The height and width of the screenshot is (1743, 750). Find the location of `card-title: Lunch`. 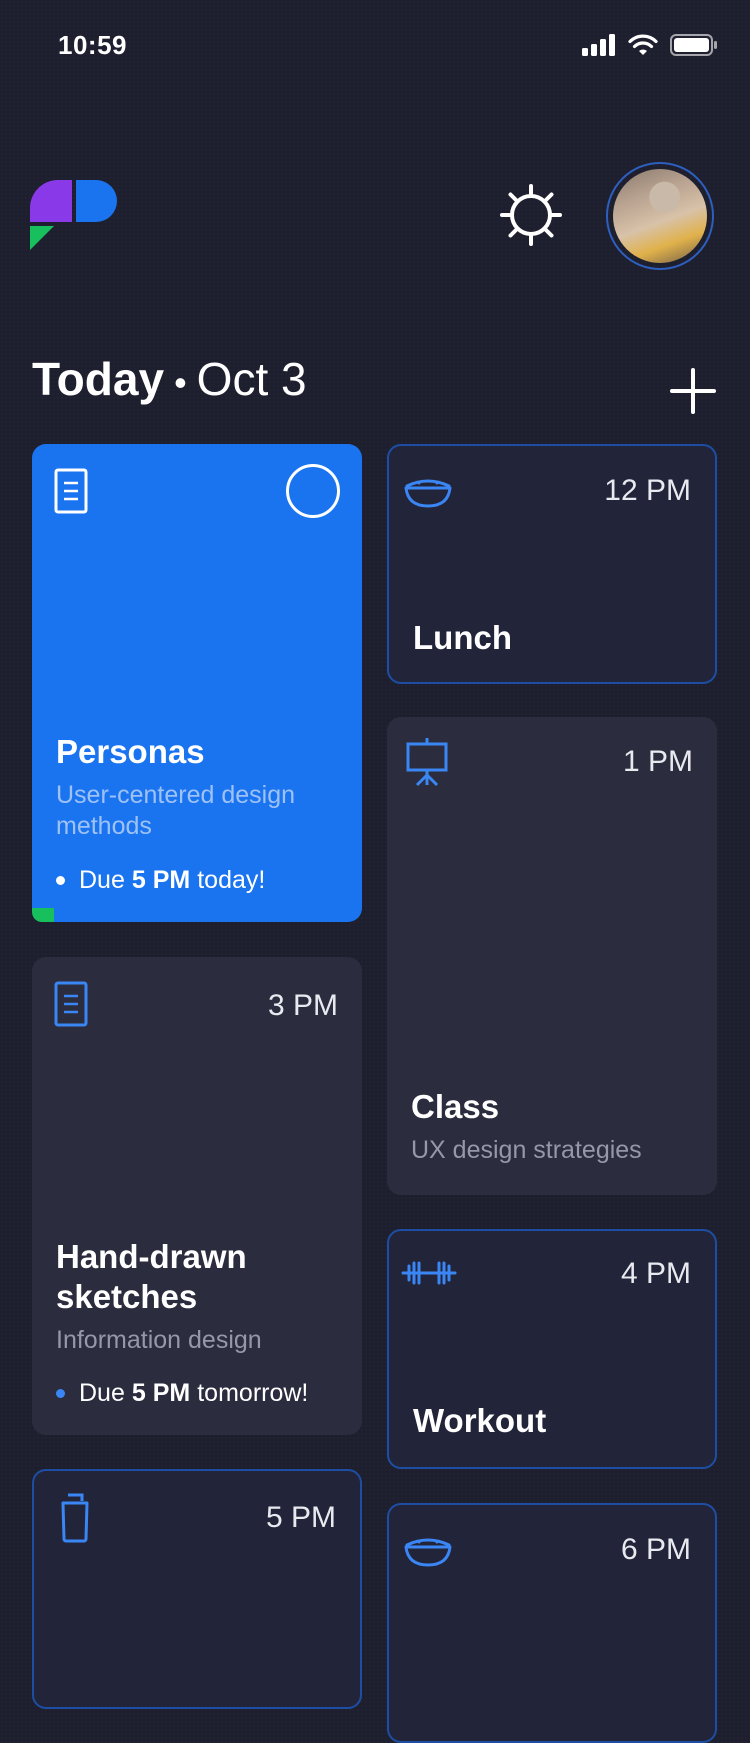

card-title: Lunch is located at coordinates (462, 637).